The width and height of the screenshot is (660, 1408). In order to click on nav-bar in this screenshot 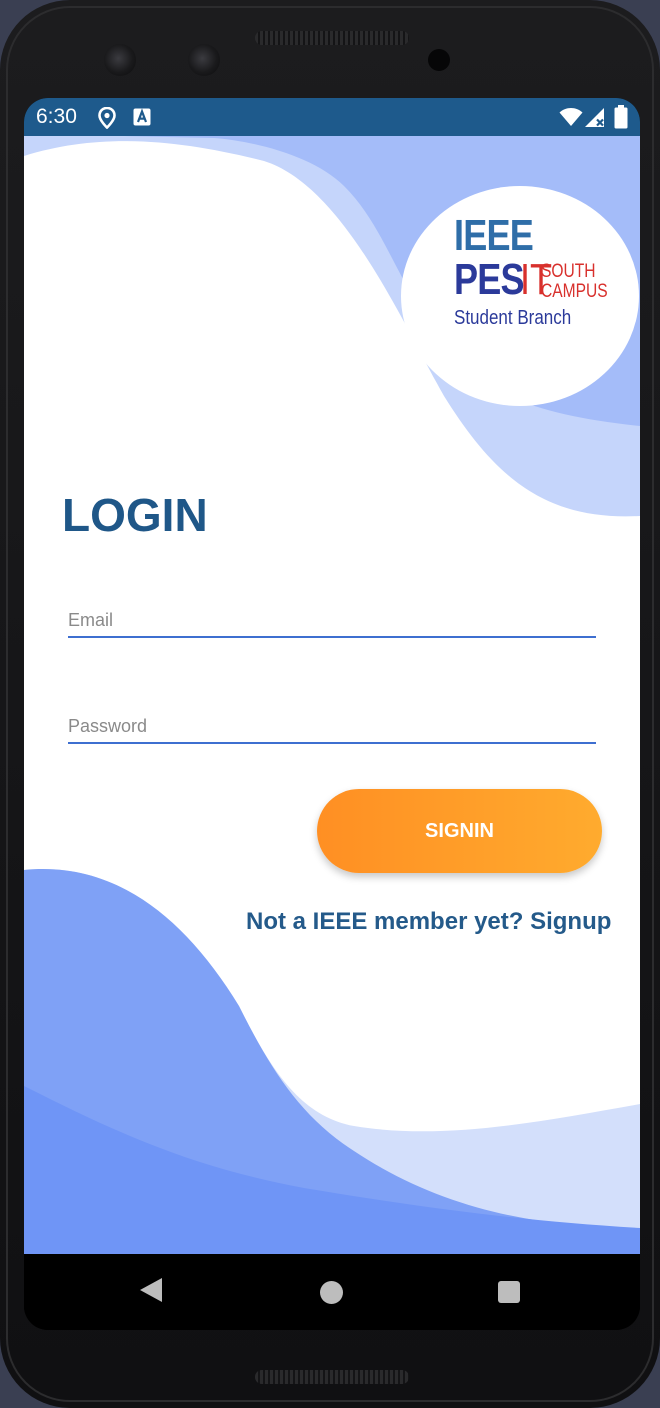, I will do `click(332, 1292)`.